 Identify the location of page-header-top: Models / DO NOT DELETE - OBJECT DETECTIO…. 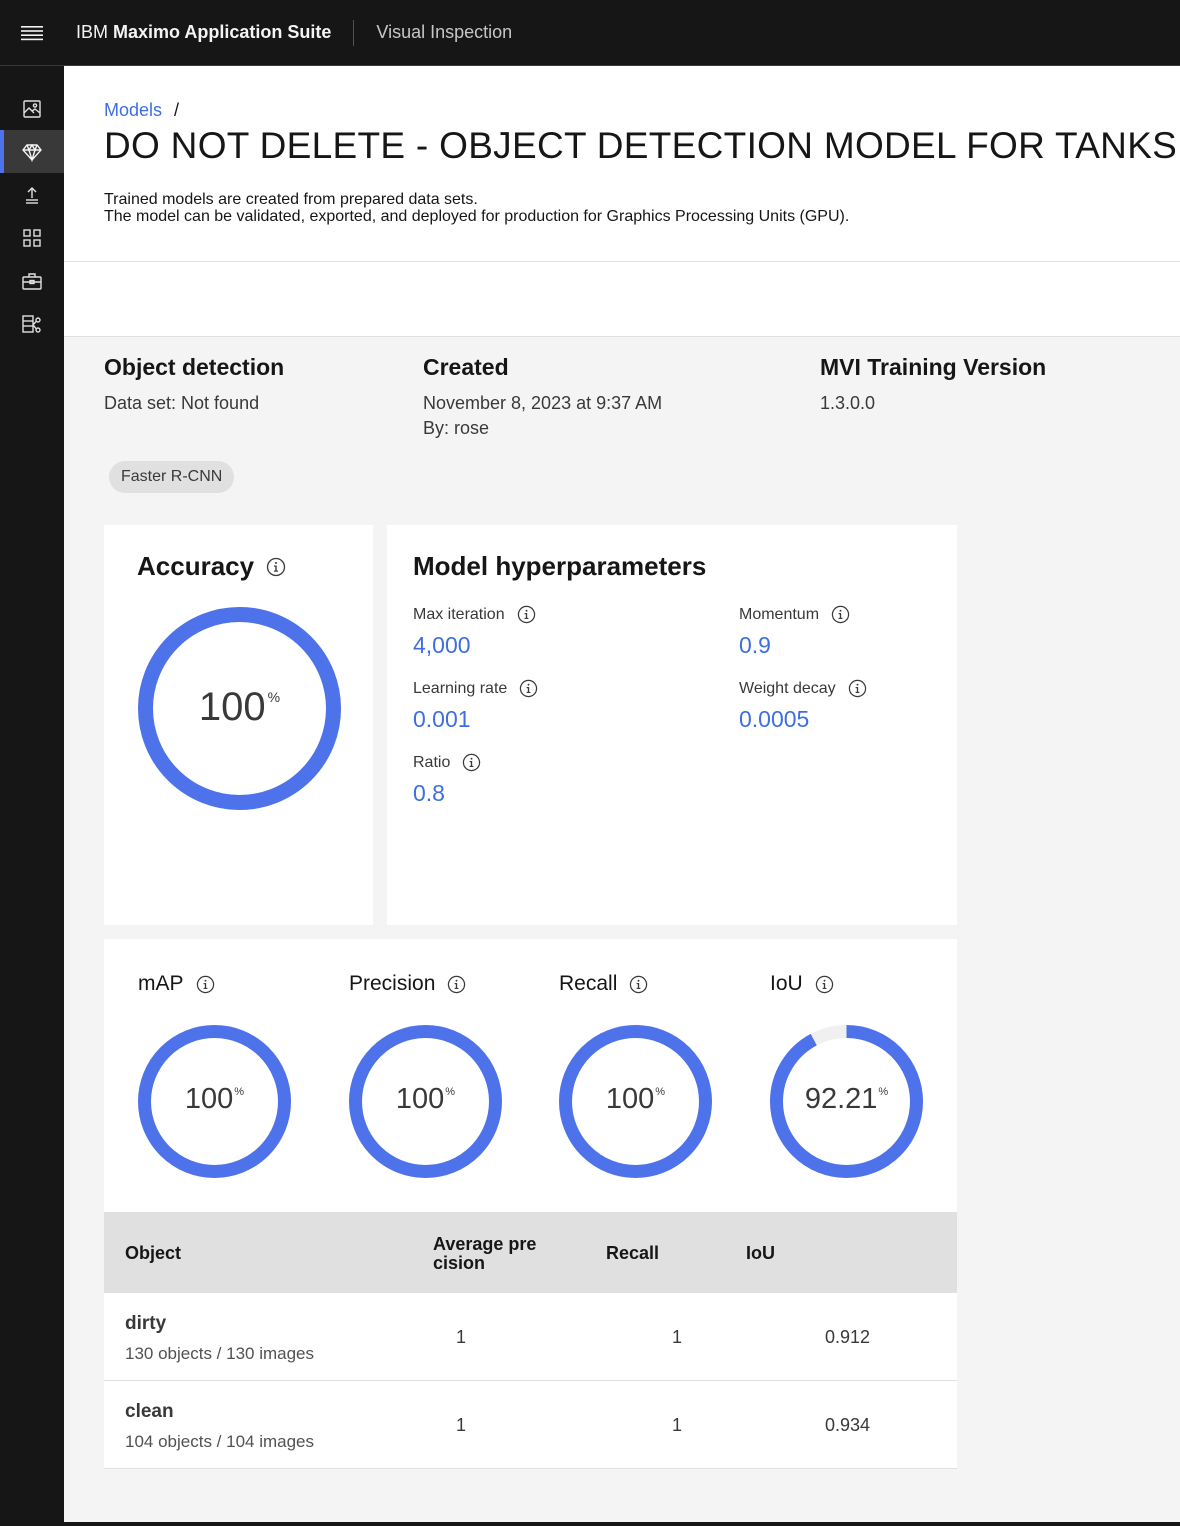
(622, 164).